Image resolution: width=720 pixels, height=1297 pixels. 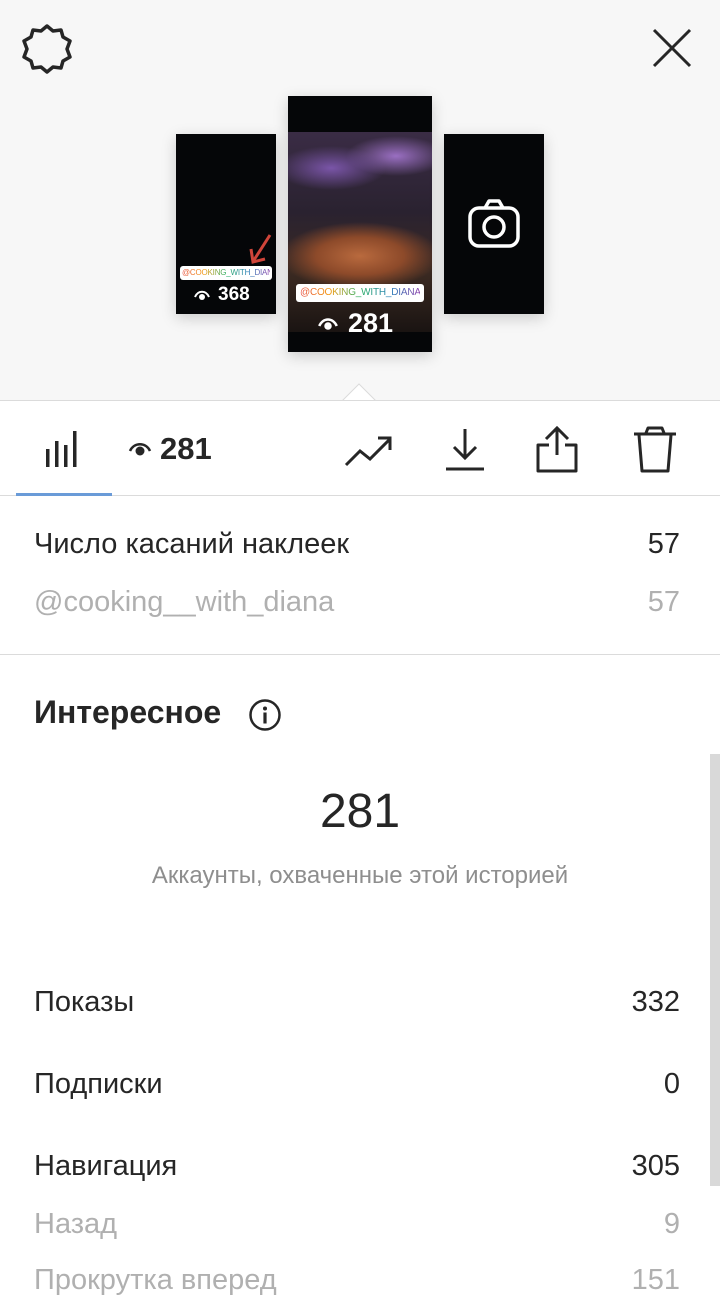 I want to click on story-toolbar: 281, so click(x=360, y=448).